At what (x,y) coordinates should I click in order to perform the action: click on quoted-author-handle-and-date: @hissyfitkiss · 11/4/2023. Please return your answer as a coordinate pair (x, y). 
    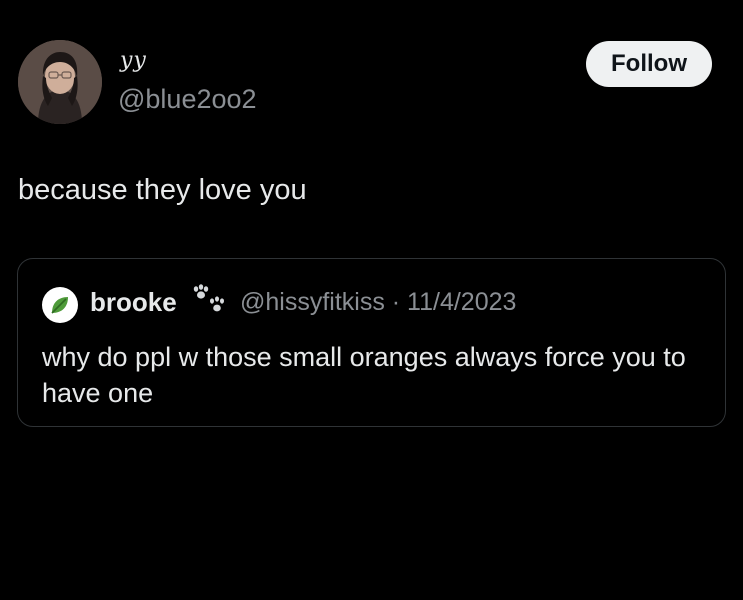
    Looking at the image, I should click on (378, 302).